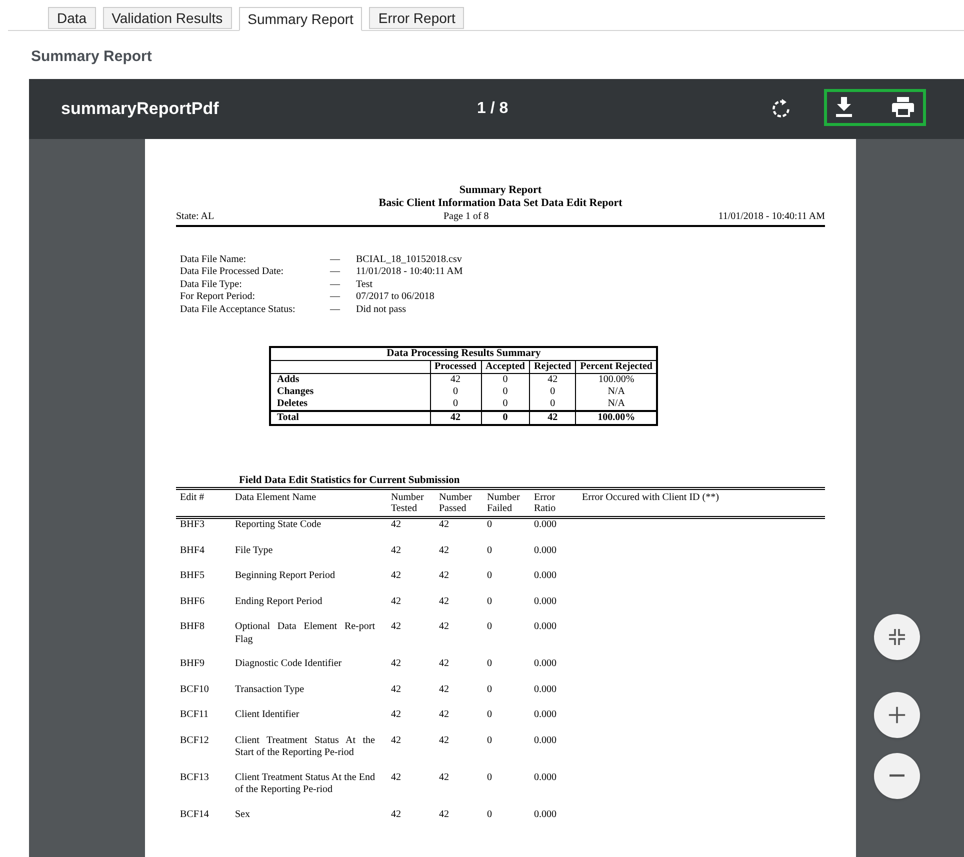 The width and height of the screenshot is (964, 857). I want to click on print-icon, so click(903, 106).